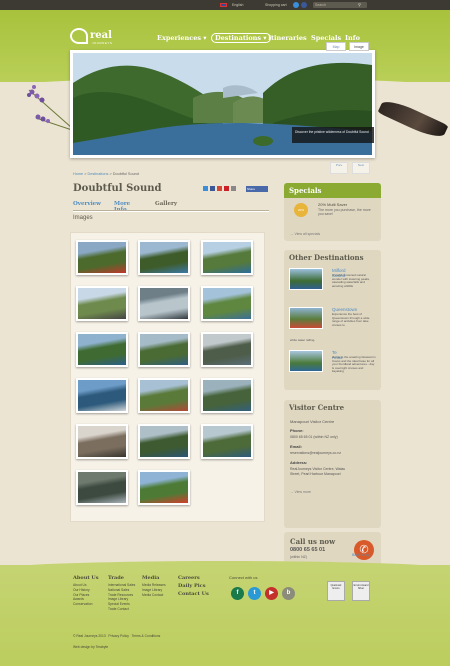  I want to click on footer-heading: About Us, so click(86, 578).